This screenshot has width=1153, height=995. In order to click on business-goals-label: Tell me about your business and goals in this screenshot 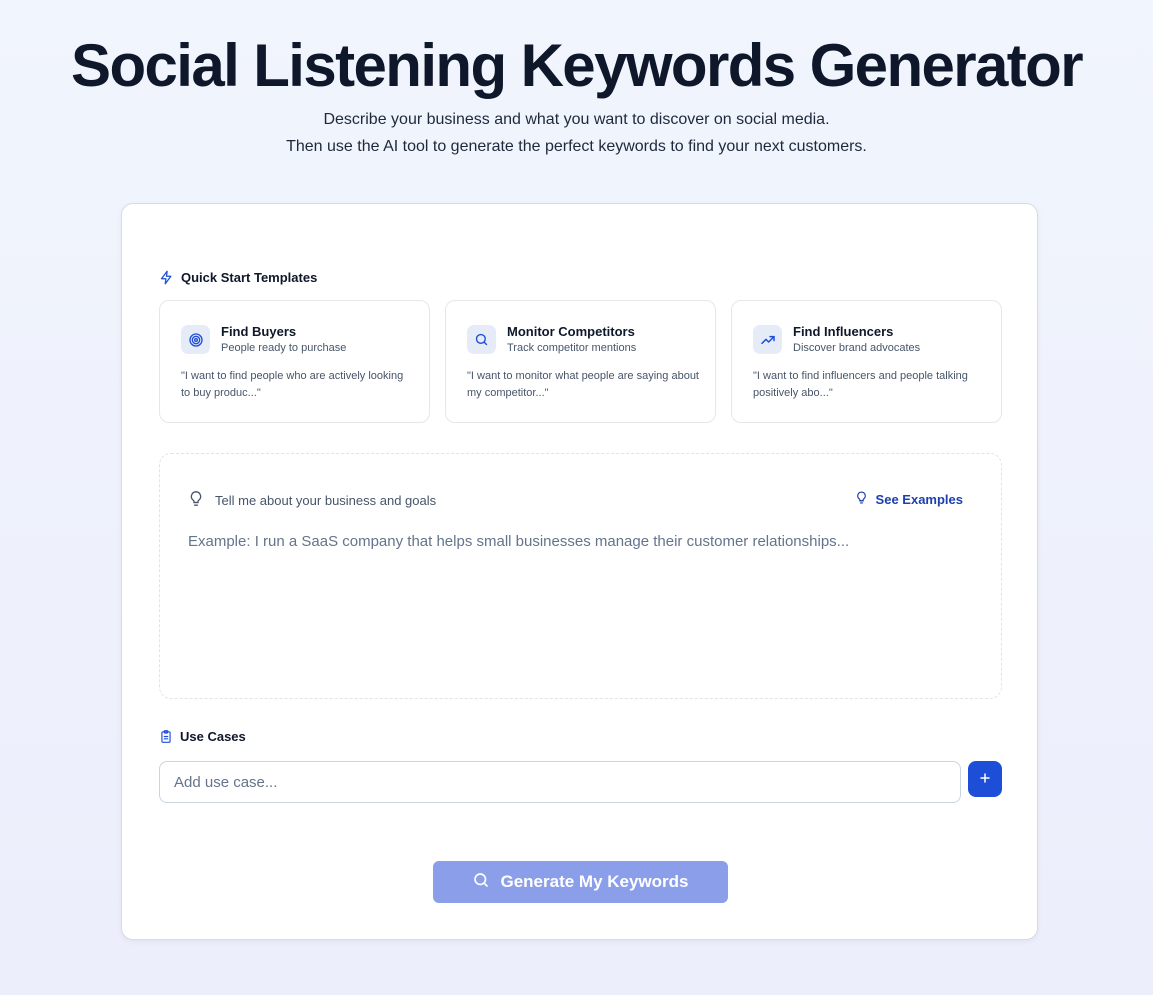, I will do `click(312, 500)`.